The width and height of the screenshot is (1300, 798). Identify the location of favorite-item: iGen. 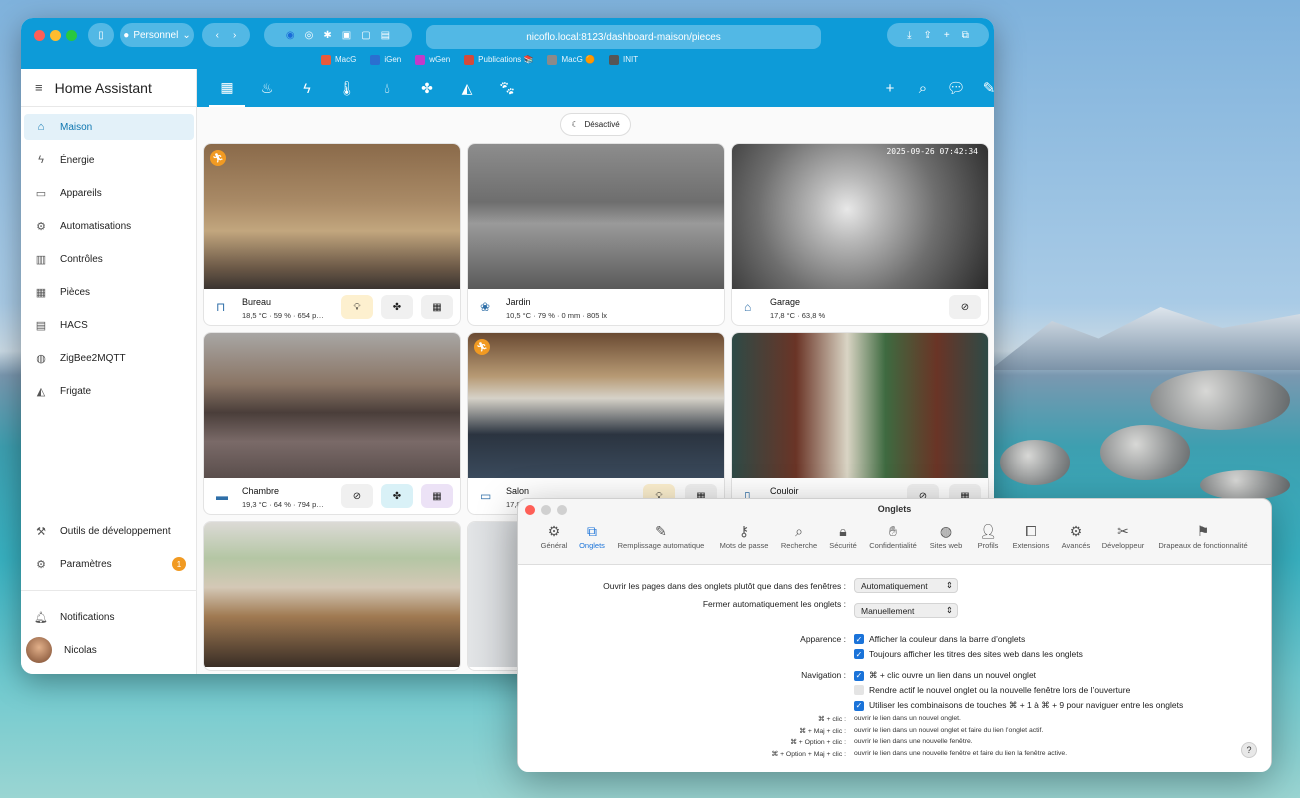
(385, 59).